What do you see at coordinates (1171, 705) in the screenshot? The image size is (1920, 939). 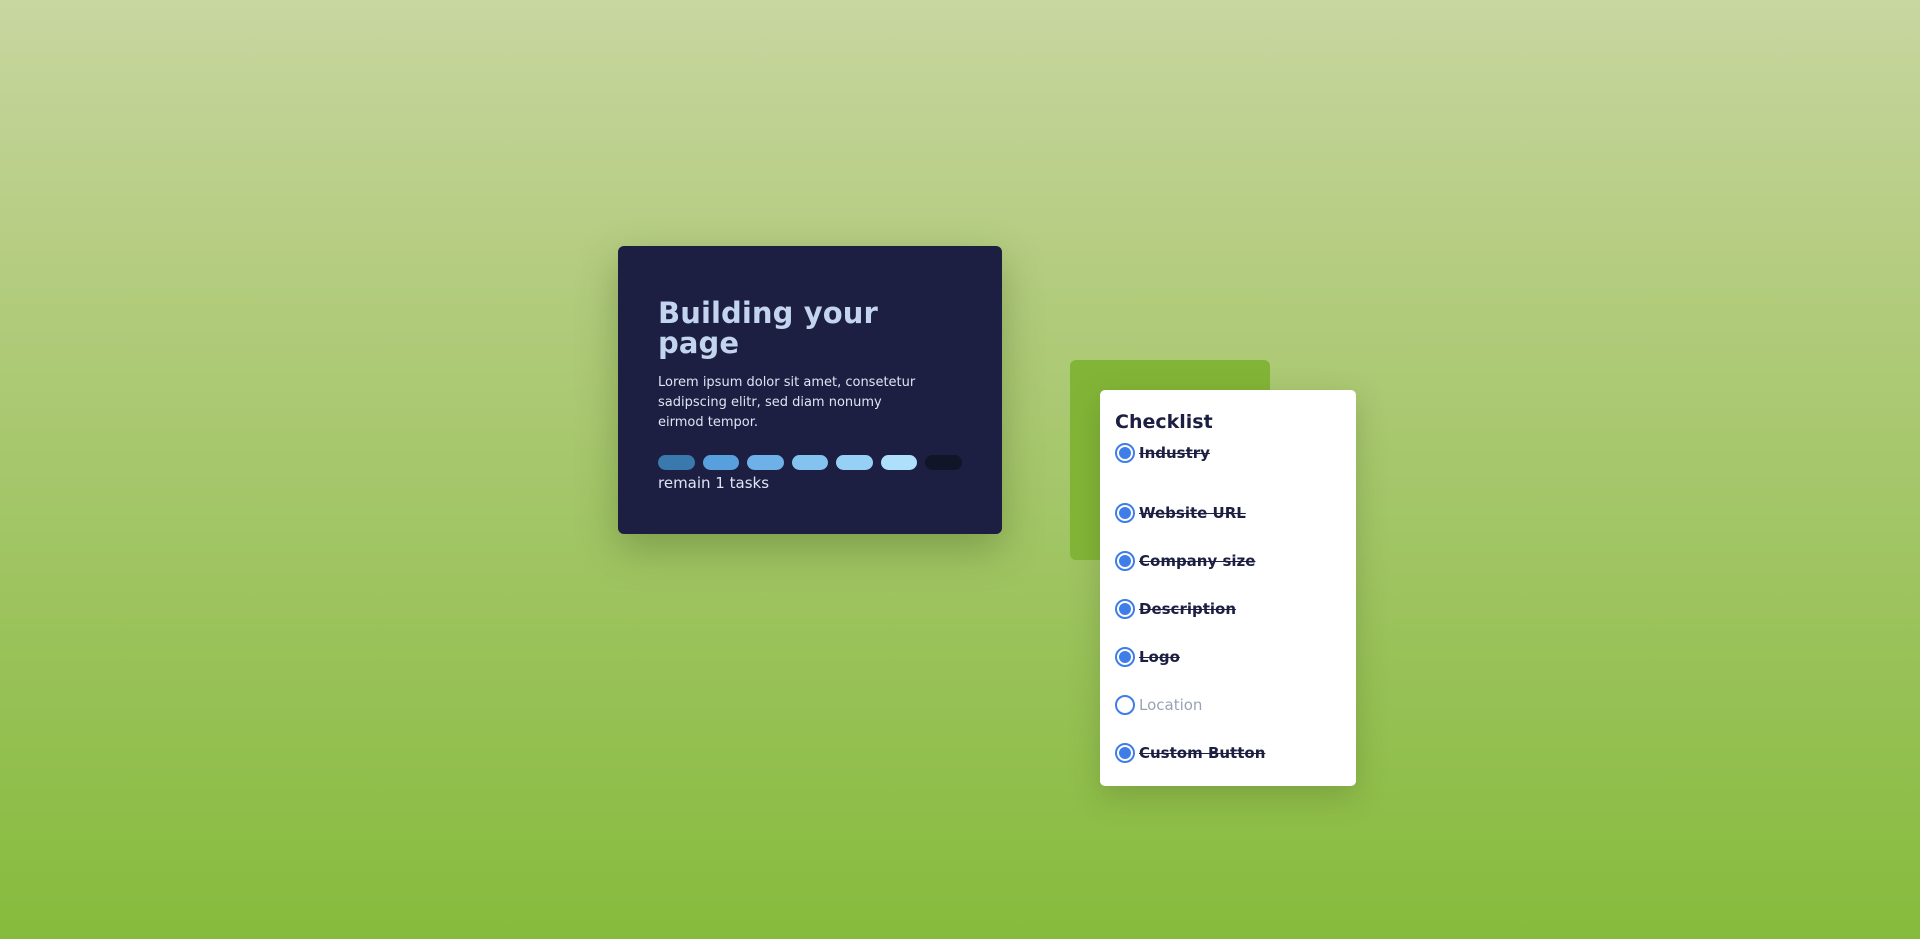 I see `checklist-item-label: Location` at bounding box center [1171, 705].